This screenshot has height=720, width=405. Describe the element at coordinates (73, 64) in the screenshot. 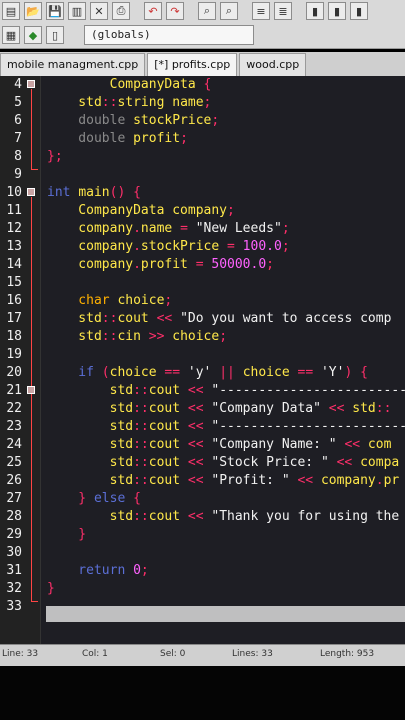

I see `tab-mobile-managment: mobile managment.cpp` at that location.